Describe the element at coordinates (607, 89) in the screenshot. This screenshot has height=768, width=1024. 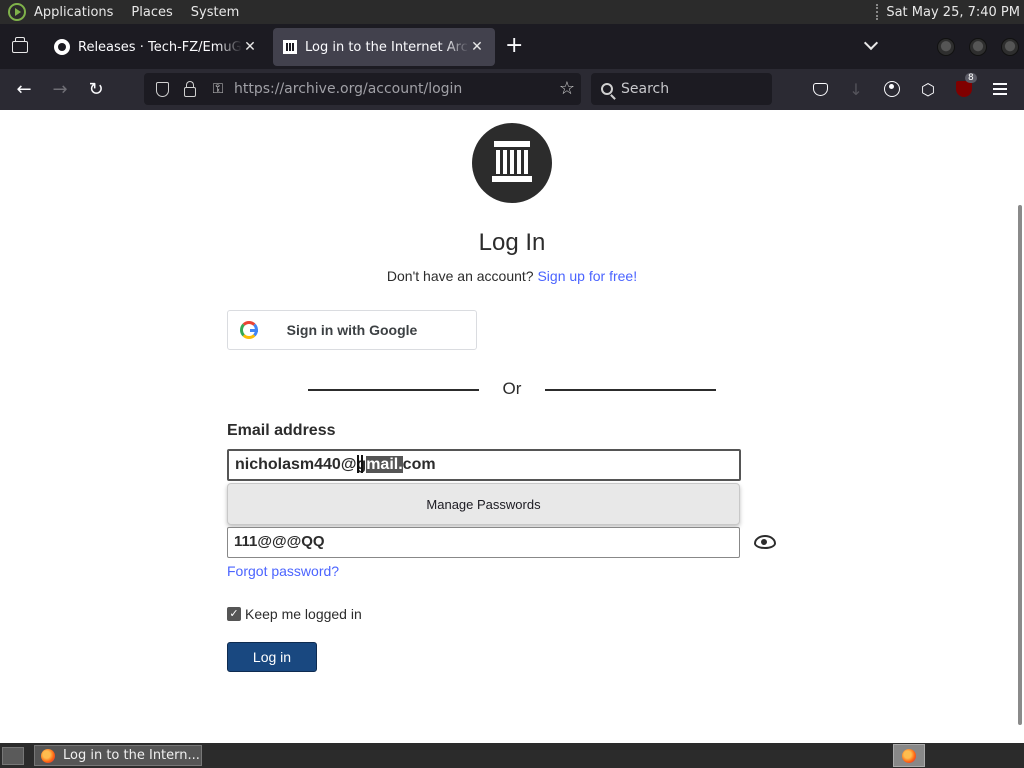
I see `search-icon` at that location.